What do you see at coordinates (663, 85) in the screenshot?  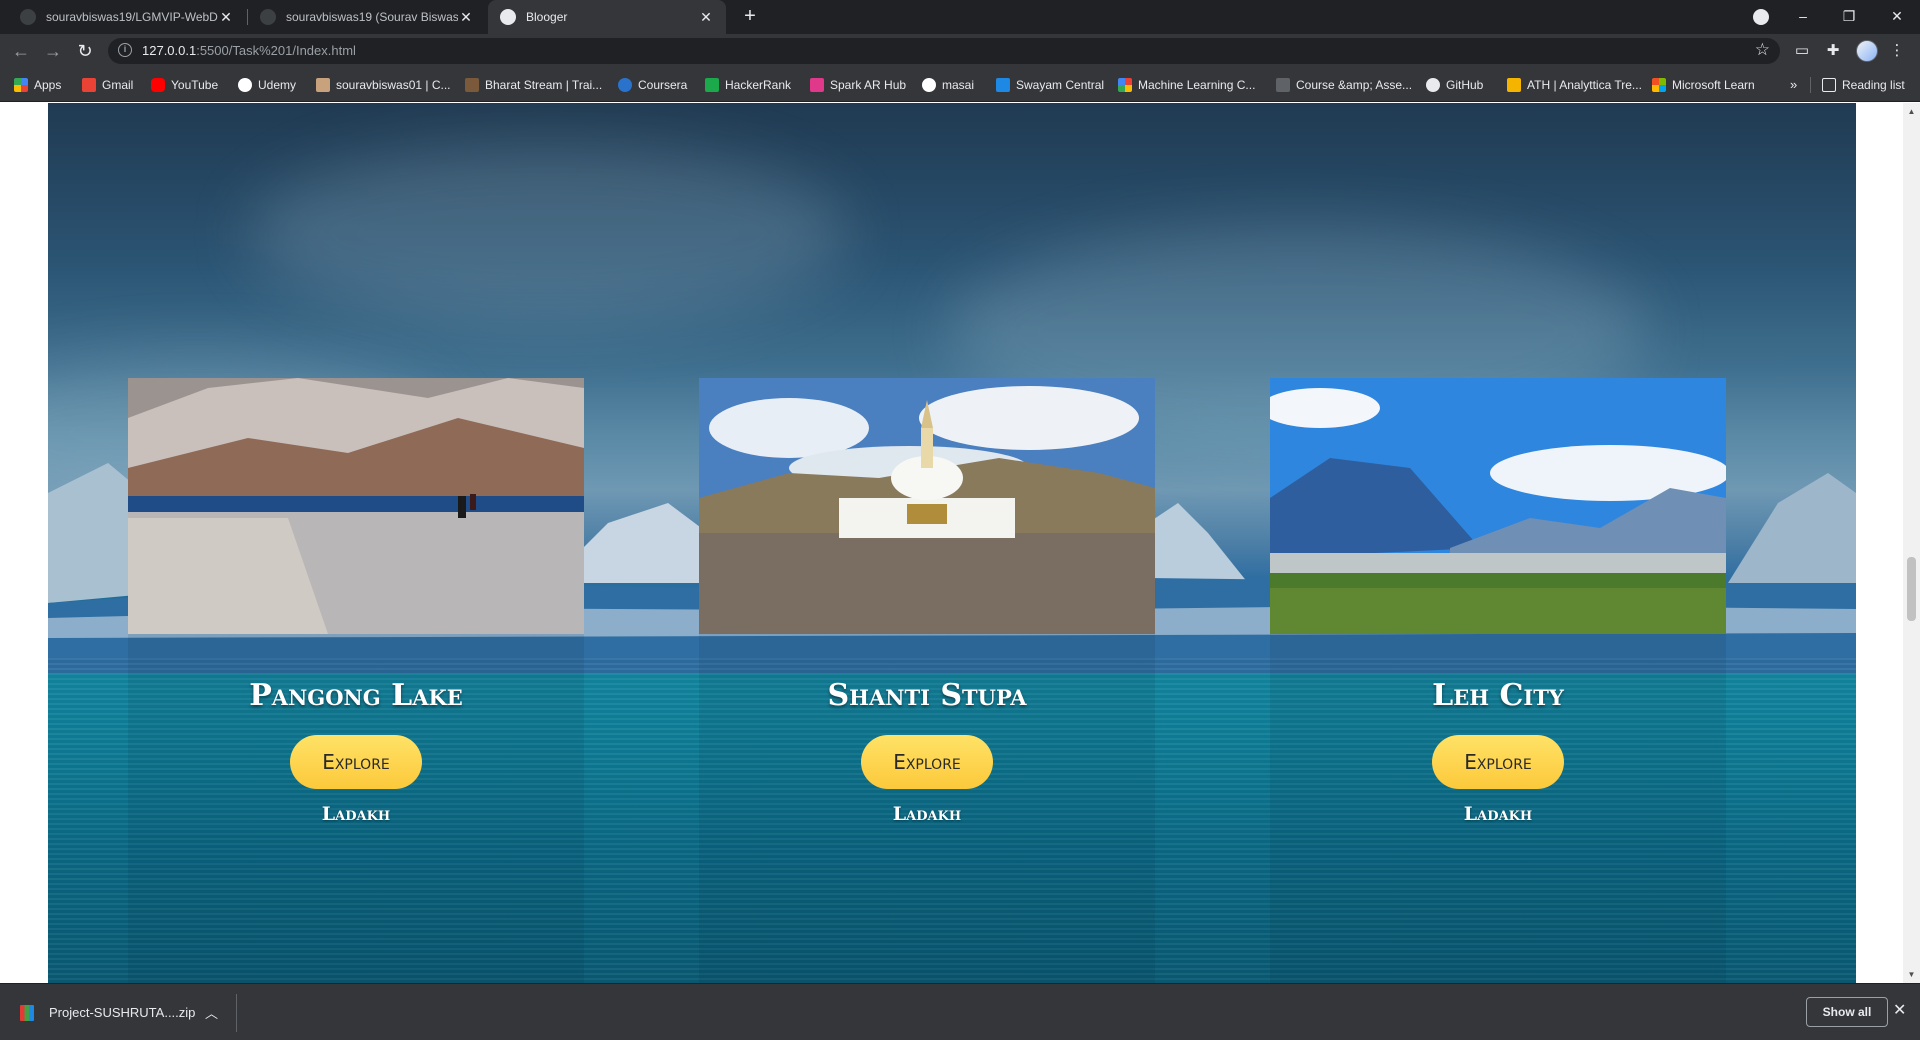 I see `bookmark-label: Coursera` at bounding box center [663, 85].